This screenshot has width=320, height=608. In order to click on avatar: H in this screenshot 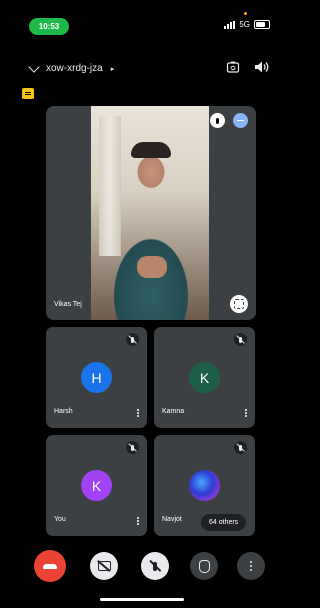, I will do `click(96, 377)`.